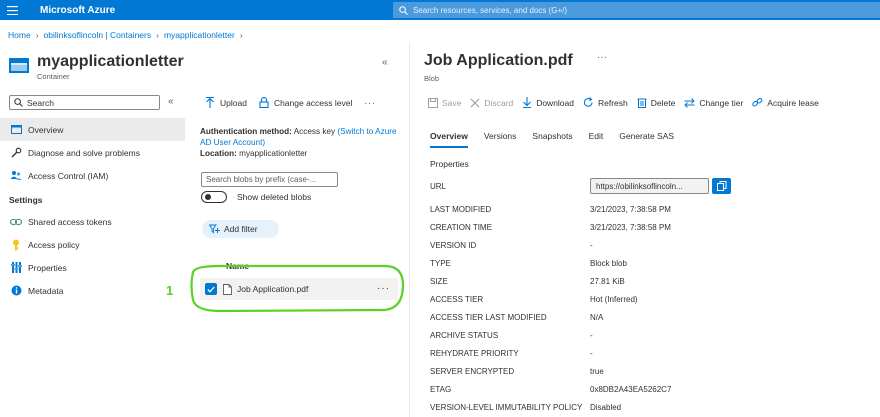  Describe the element at coordinates (452, 102) in the screenshot. I see `save-label: Save` at that location.